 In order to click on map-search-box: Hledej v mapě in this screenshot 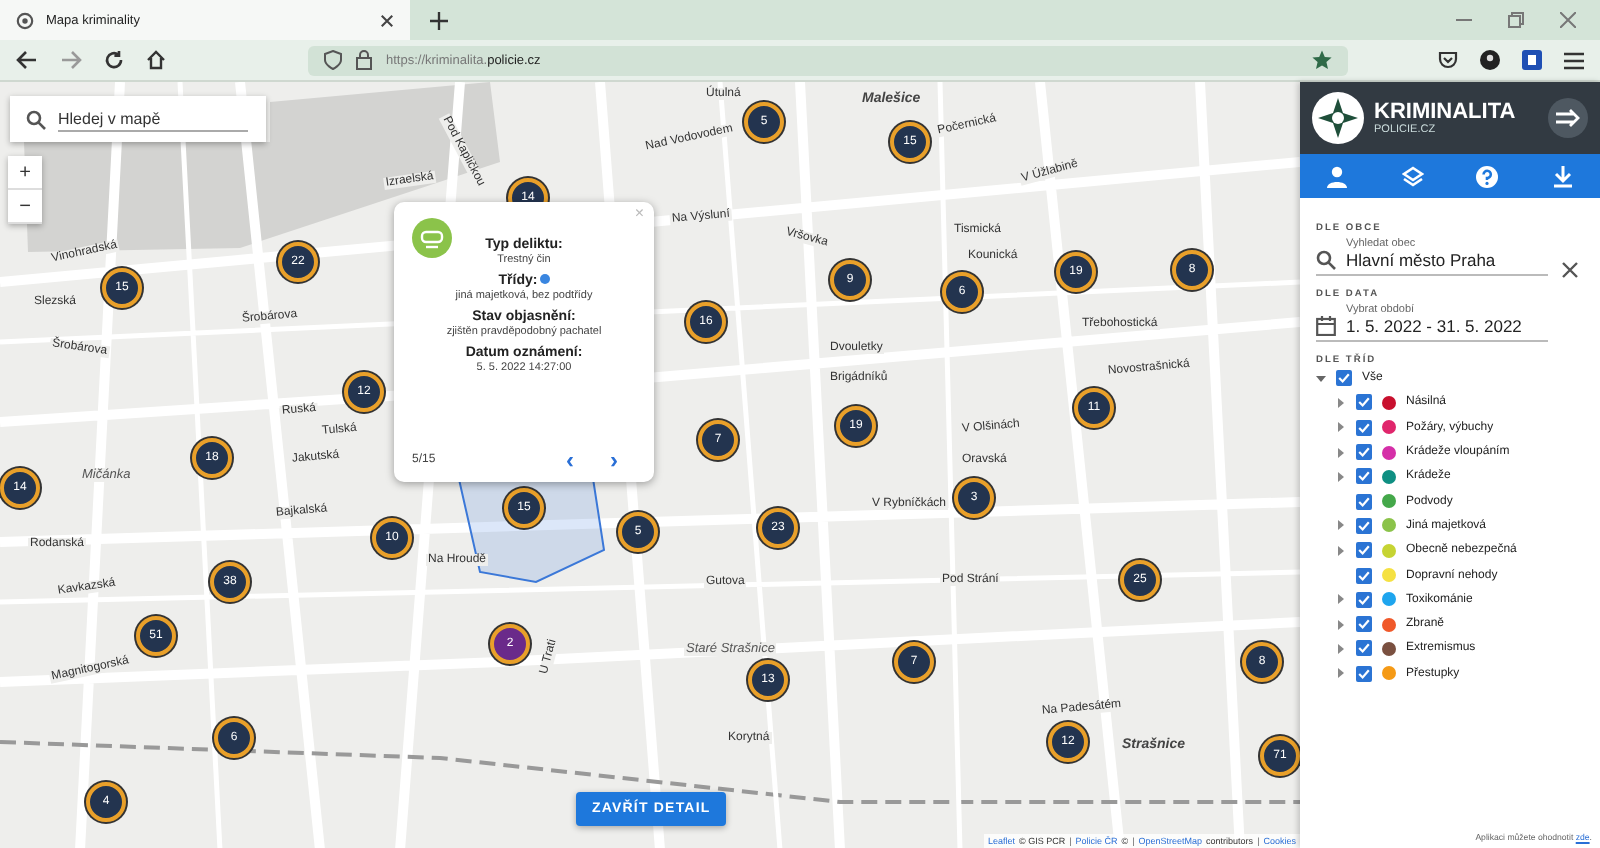, I will do `click(138, 119)`.